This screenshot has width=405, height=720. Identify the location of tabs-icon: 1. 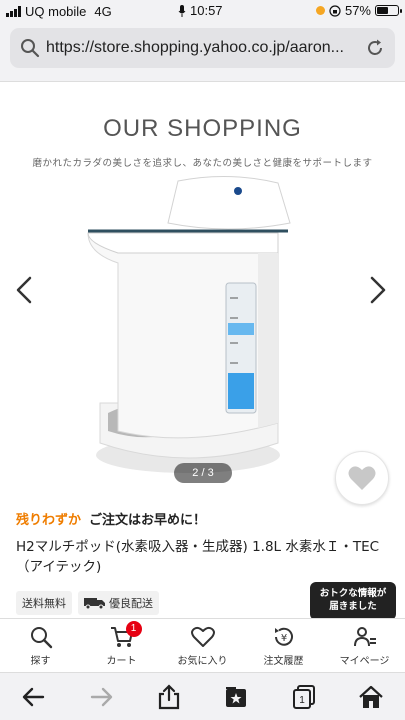
(304, 697).